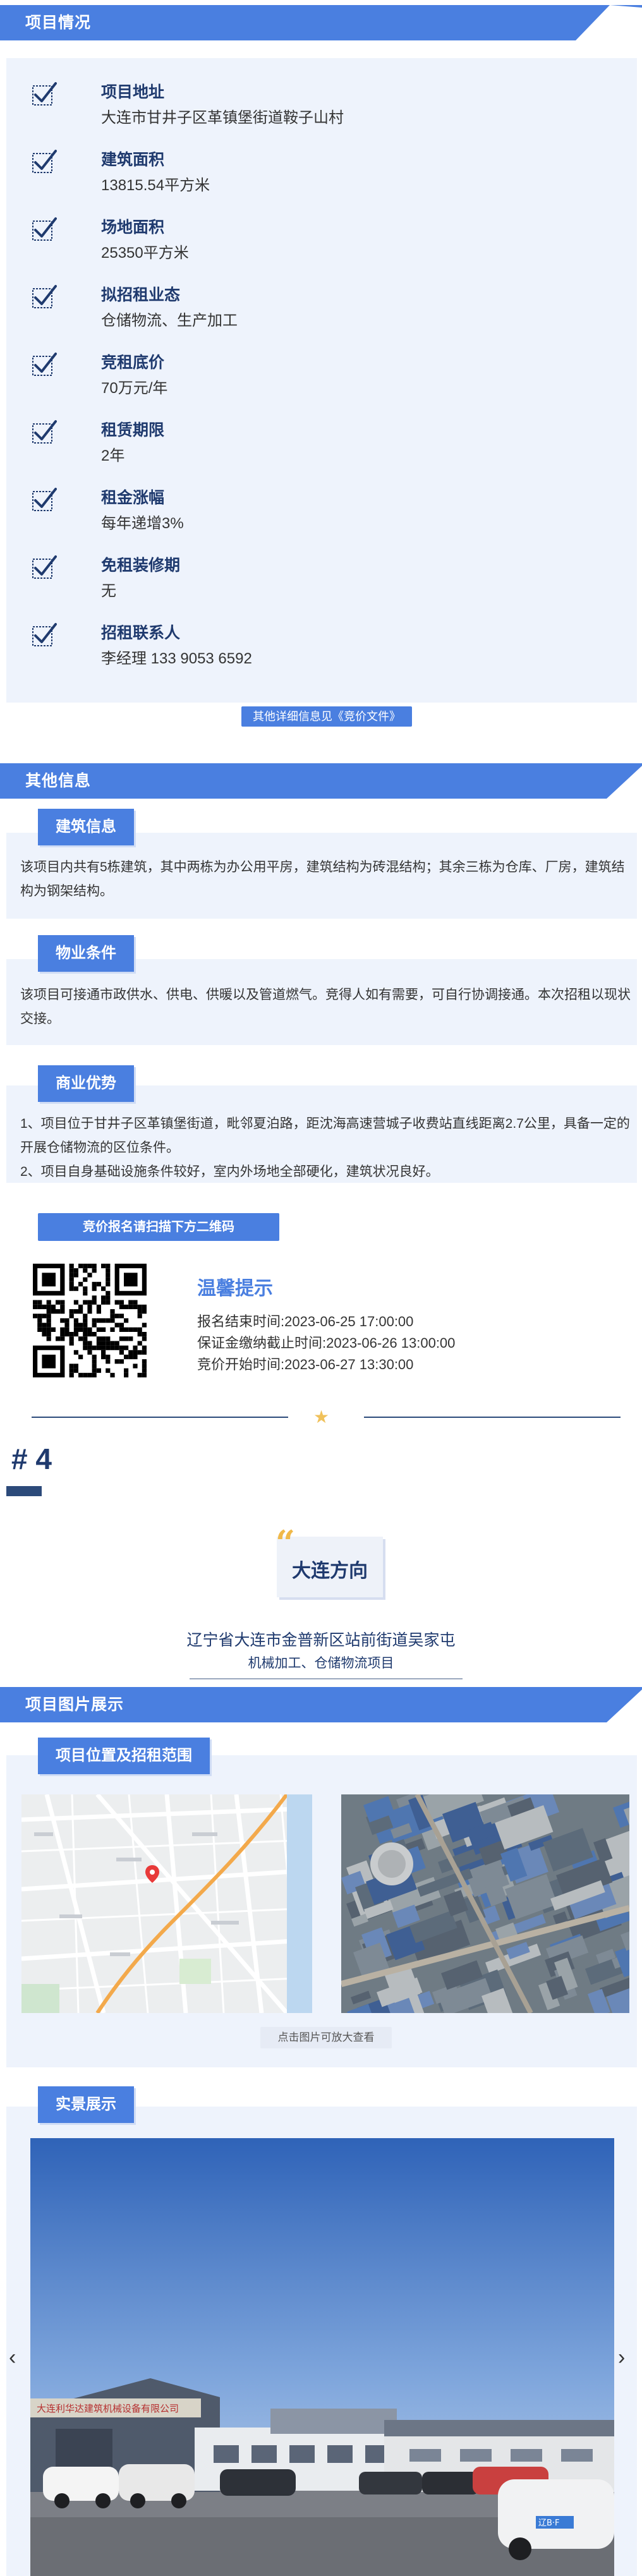 The height and width of the screenshot is (2576, 642). What do you see at coordinates (58, 781) in the screenshot?
I see `section-title: 其他信息` at bounding box center [58, 781].